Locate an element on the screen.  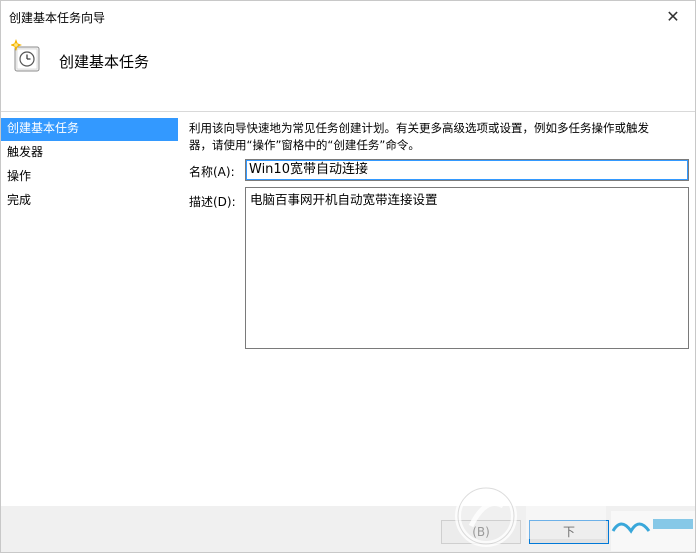
sidebar-item-finish: 完成 is located at coordinates (89, 201).